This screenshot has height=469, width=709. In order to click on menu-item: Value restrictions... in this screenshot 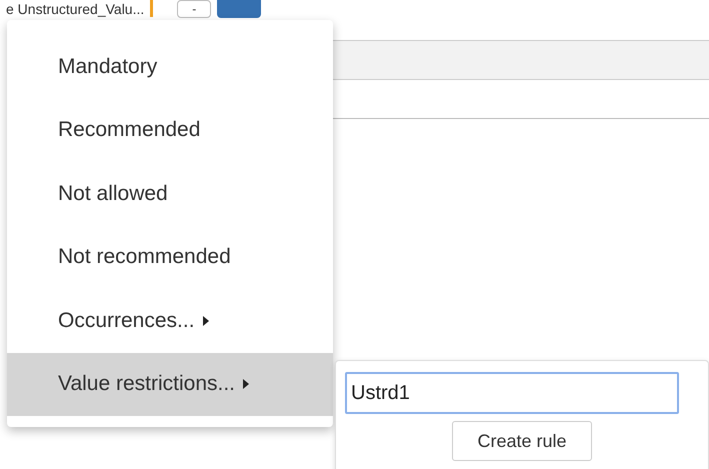, I will do `click(170, 384)`.